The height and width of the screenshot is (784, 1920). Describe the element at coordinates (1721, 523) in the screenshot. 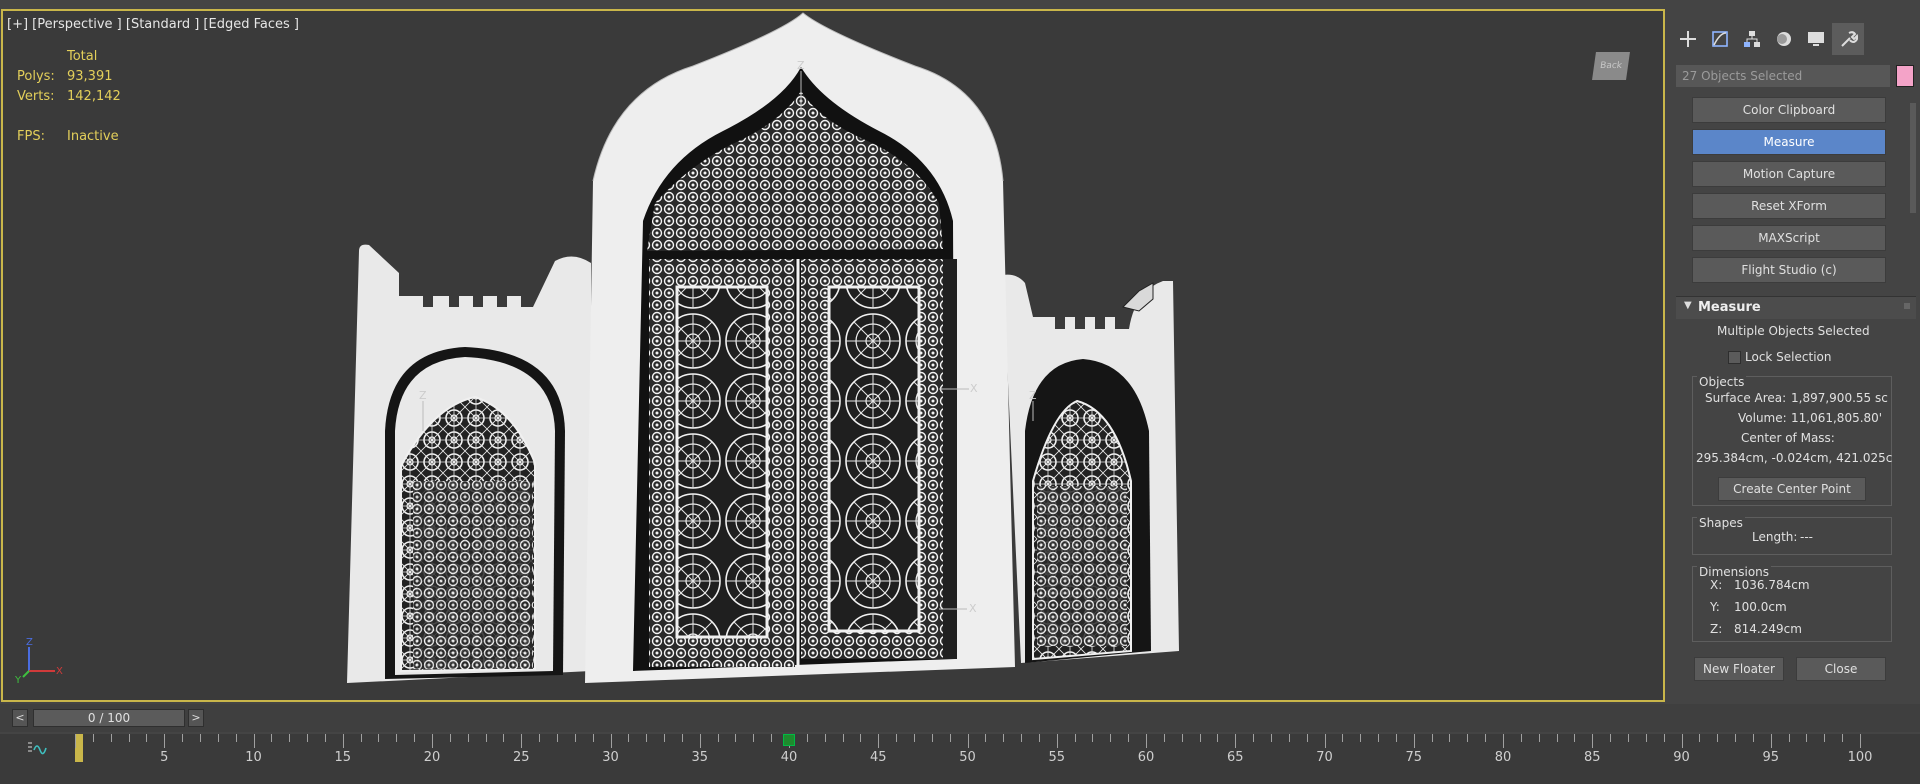

I see `shapes-group-title: Shapes` at that location.